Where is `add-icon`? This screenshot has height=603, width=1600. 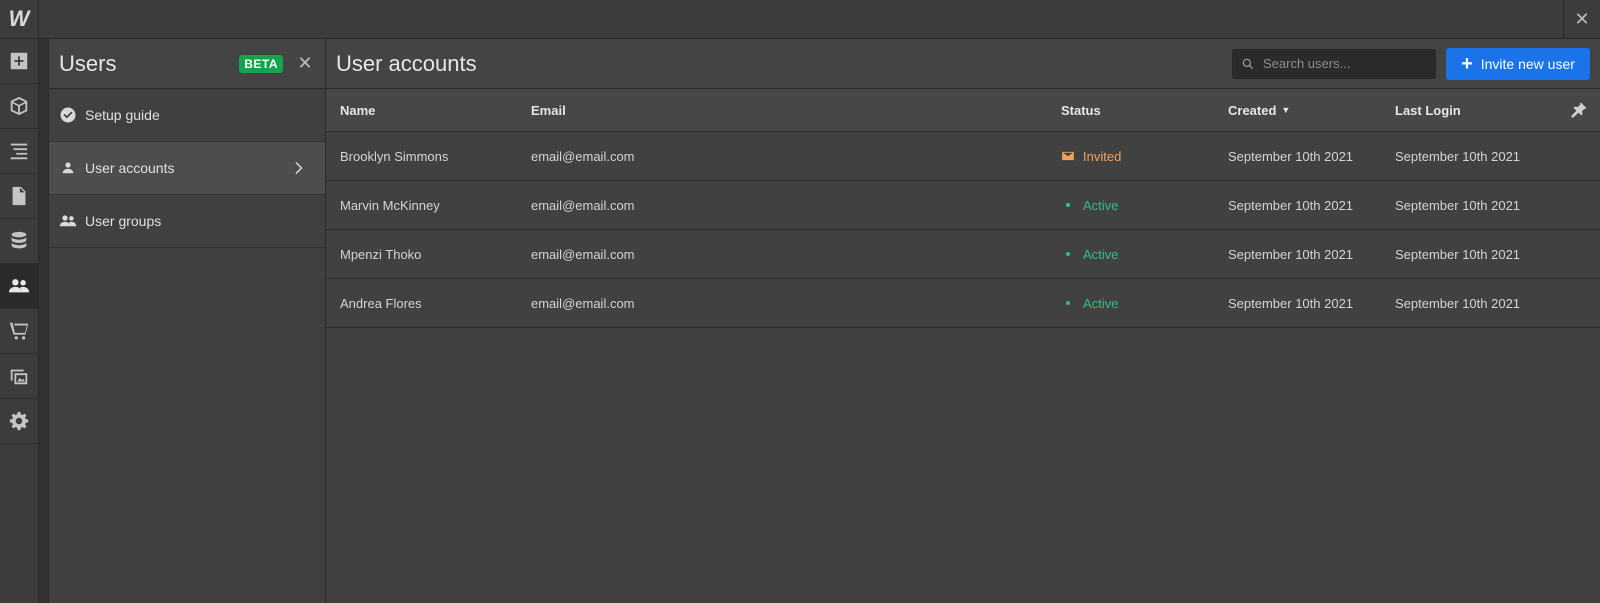
add-icon is located at coordinates (19, 61).